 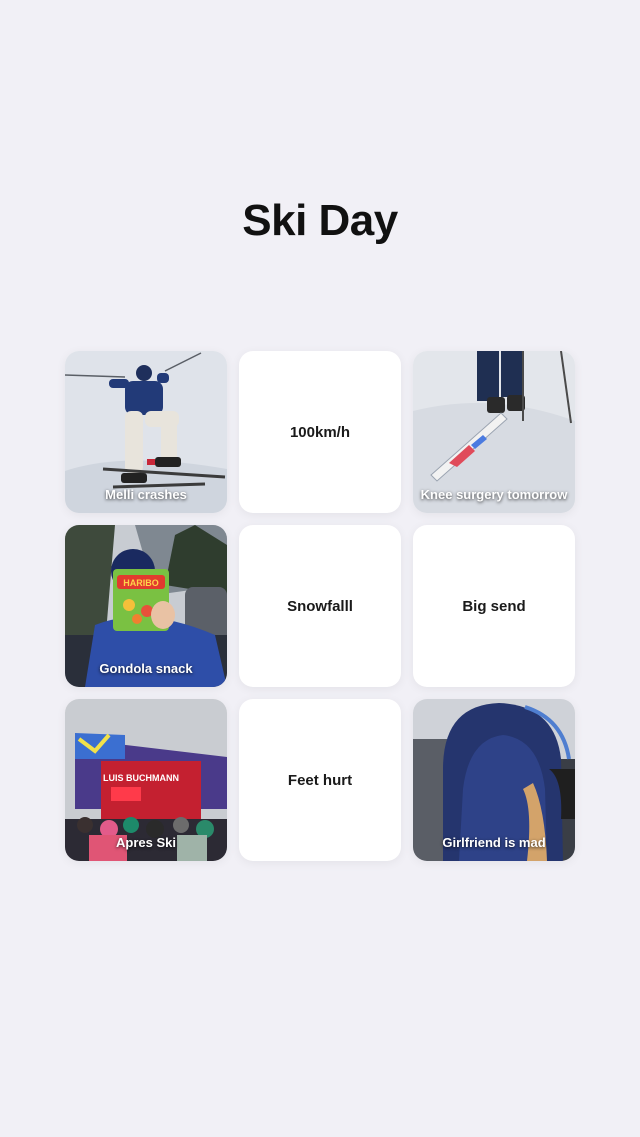 I want to click on tile-caption: Gondola snack, so click(x=146, y=668).